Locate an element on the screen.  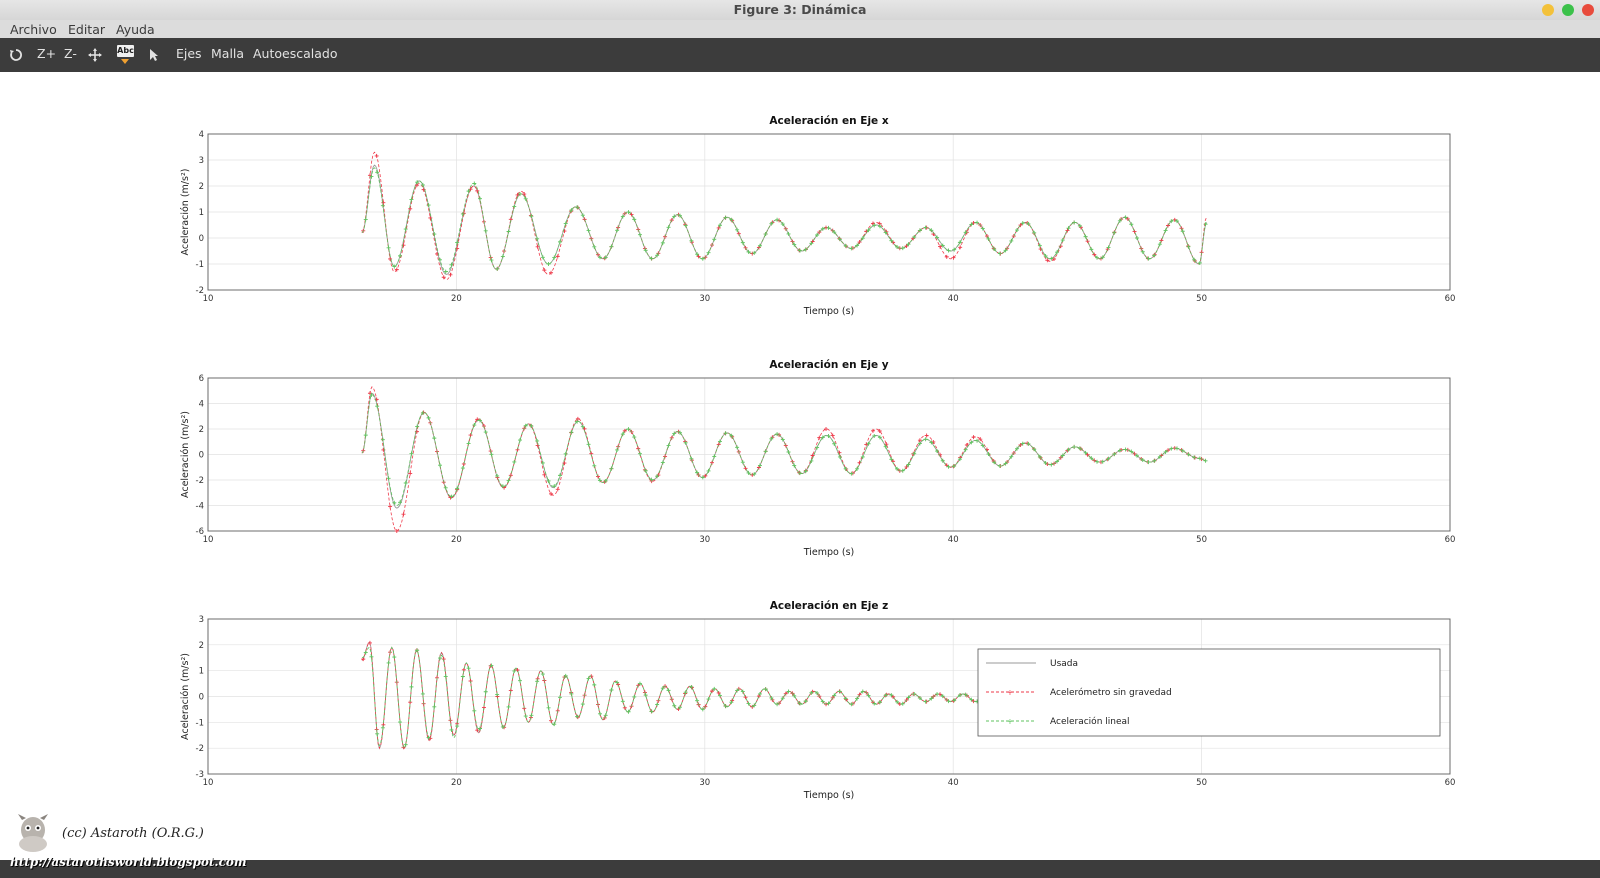
watermark-text: (cc) Astaroth (O.R.G.) is located at coordinates (133, 833).